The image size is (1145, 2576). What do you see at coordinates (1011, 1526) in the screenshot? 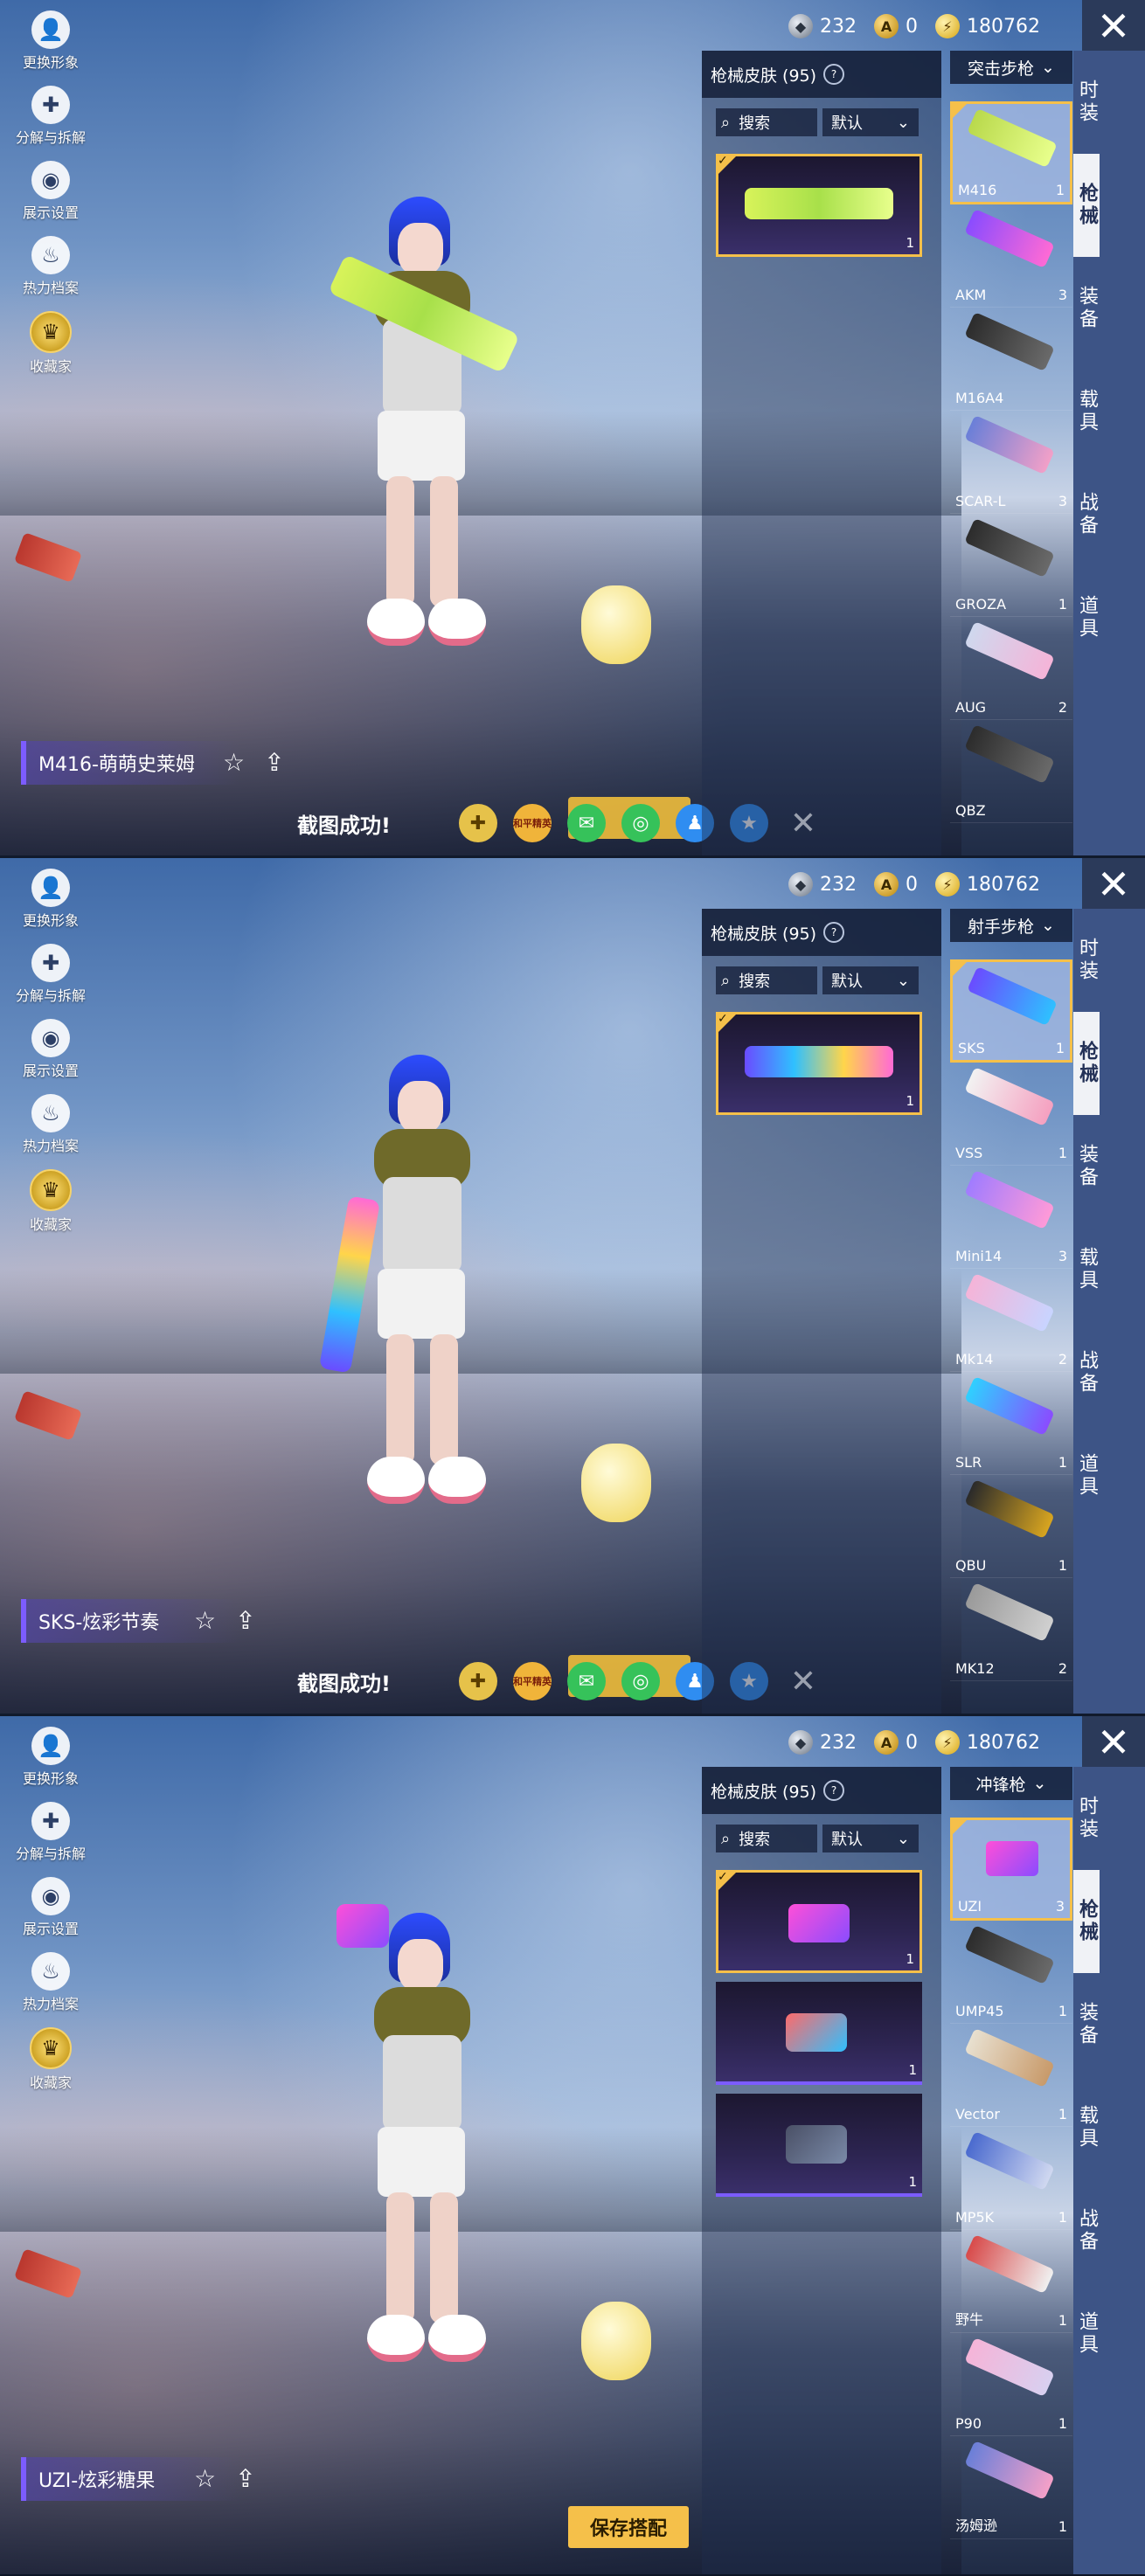
I see `weapon-item: QBU 1` at bounding box center [1011, 1526].